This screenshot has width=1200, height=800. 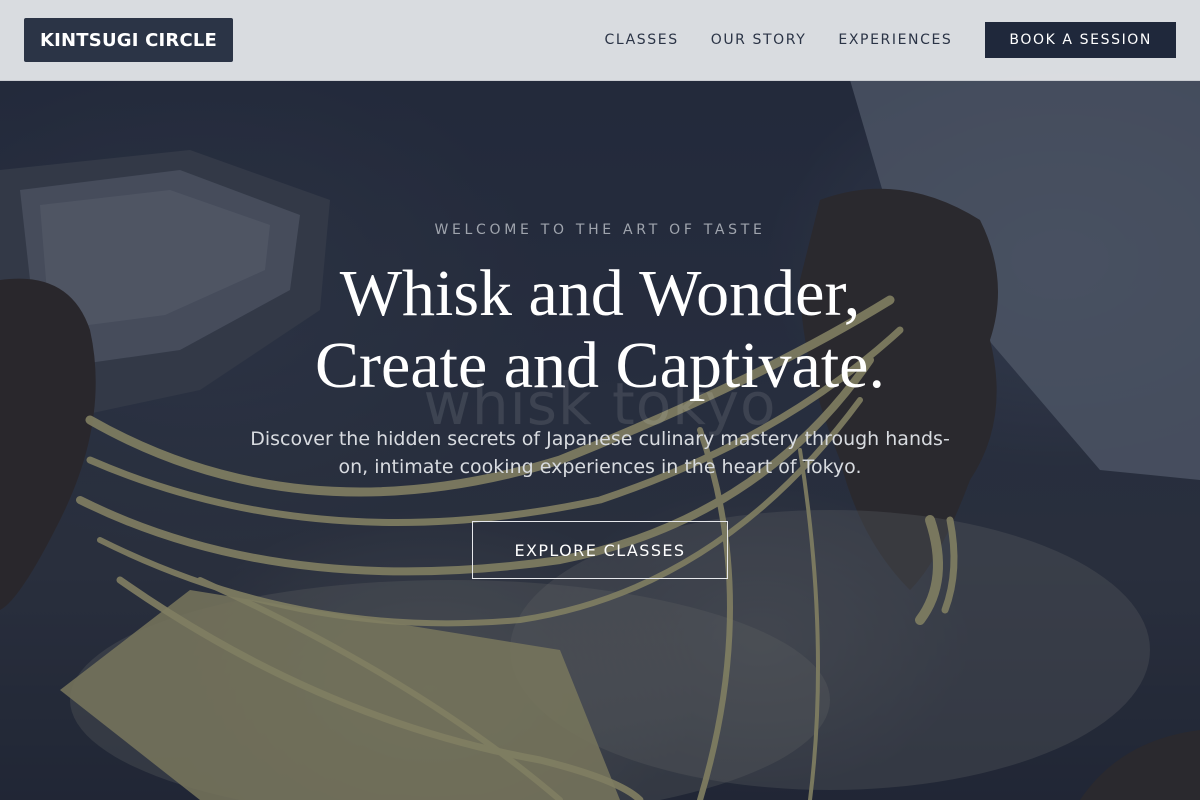 I want to click on nav-link-experiences: EXPERIENCES, so click(x=895, y=40).